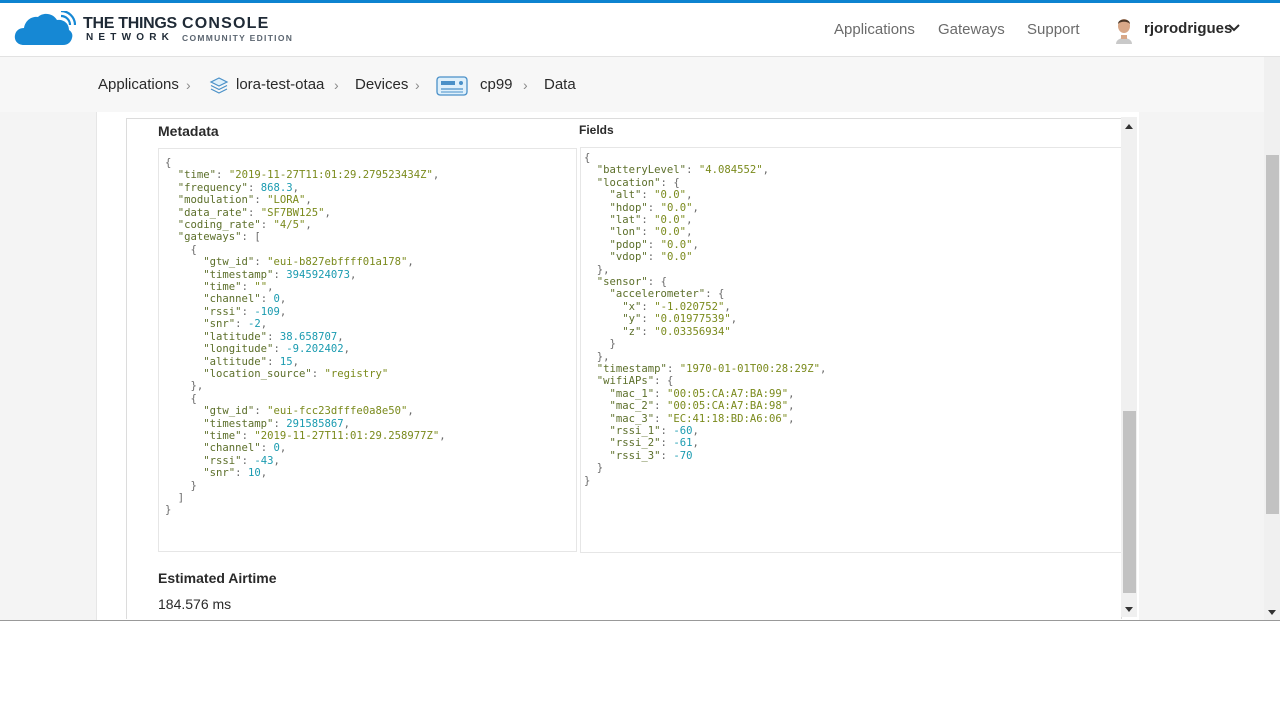 The image size is (1280, 720). Describe the element at coordinates (874, 29) in the screenshot. I see `nav-applications: Applications` at that location.